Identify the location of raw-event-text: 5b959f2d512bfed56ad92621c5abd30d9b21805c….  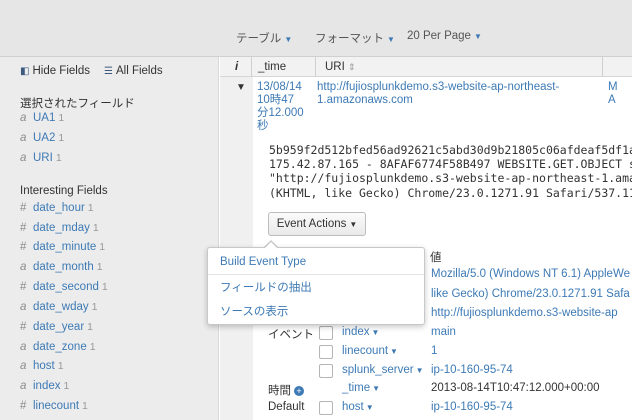
(450, 171).